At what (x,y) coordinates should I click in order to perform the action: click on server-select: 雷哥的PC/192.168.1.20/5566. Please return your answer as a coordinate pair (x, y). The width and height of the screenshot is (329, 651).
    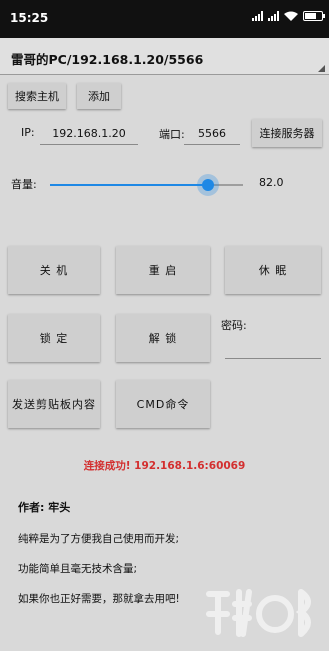
    Looking at the image, I should click on (164, 56).